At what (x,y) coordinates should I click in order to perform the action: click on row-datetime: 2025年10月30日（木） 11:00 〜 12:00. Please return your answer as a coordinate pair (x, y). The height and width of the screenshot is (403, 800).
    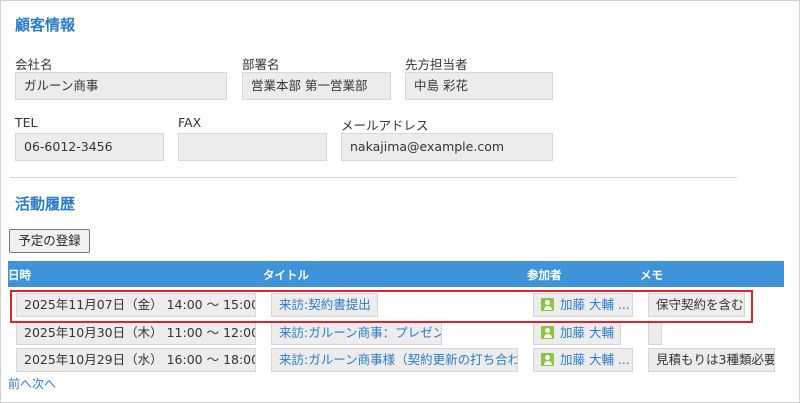
    Looking at the image, I should click on (136, 333).